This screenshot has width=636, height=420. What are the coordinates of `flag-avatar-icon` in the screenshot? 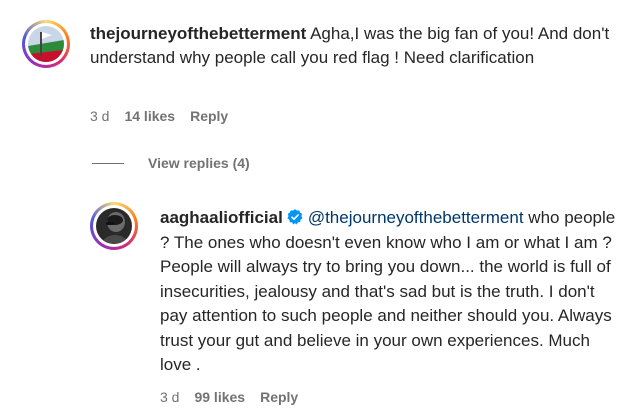 It's located at (46, 44).